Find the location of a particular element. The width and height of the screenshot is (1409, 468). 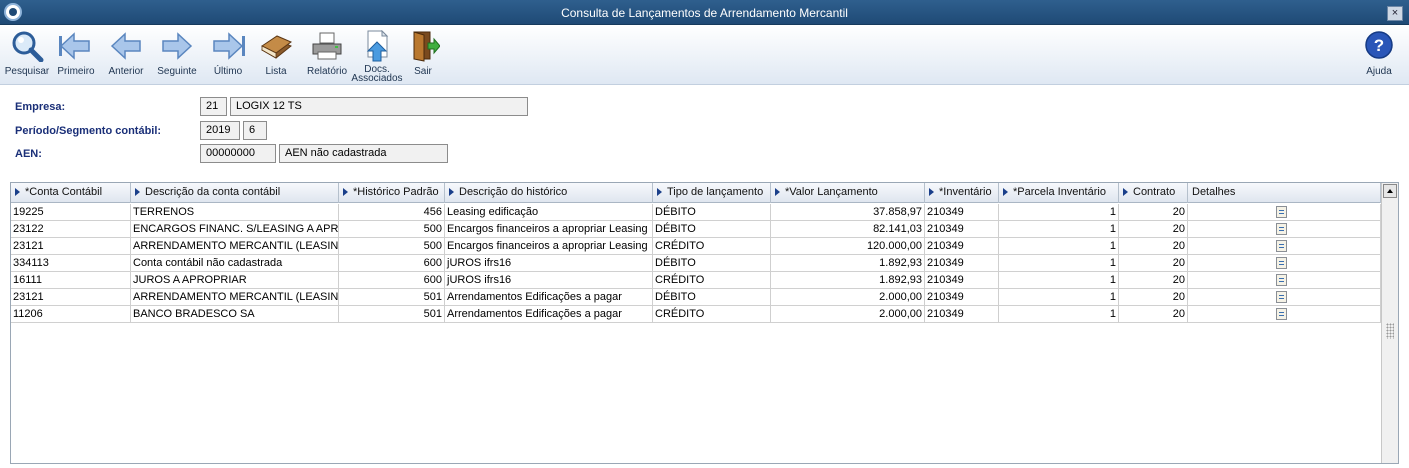

first-arrow-icon is located at coordinates (74, 46).